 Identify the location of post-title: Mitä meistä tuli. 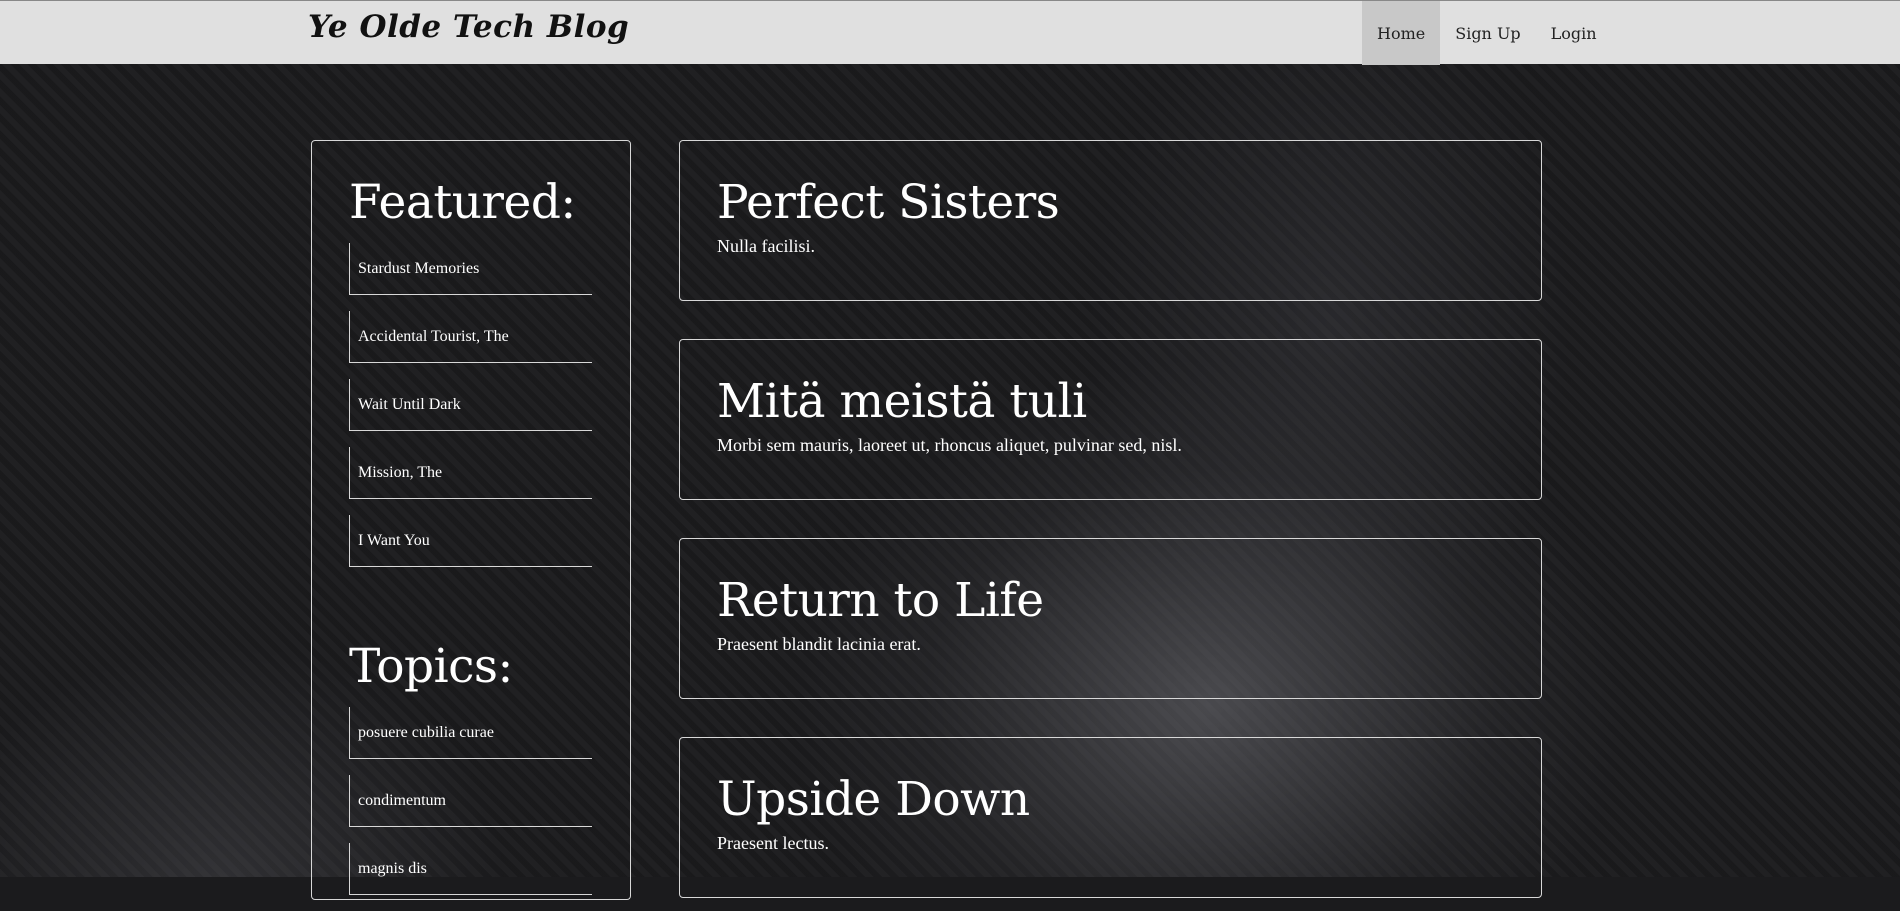
(902, 401).